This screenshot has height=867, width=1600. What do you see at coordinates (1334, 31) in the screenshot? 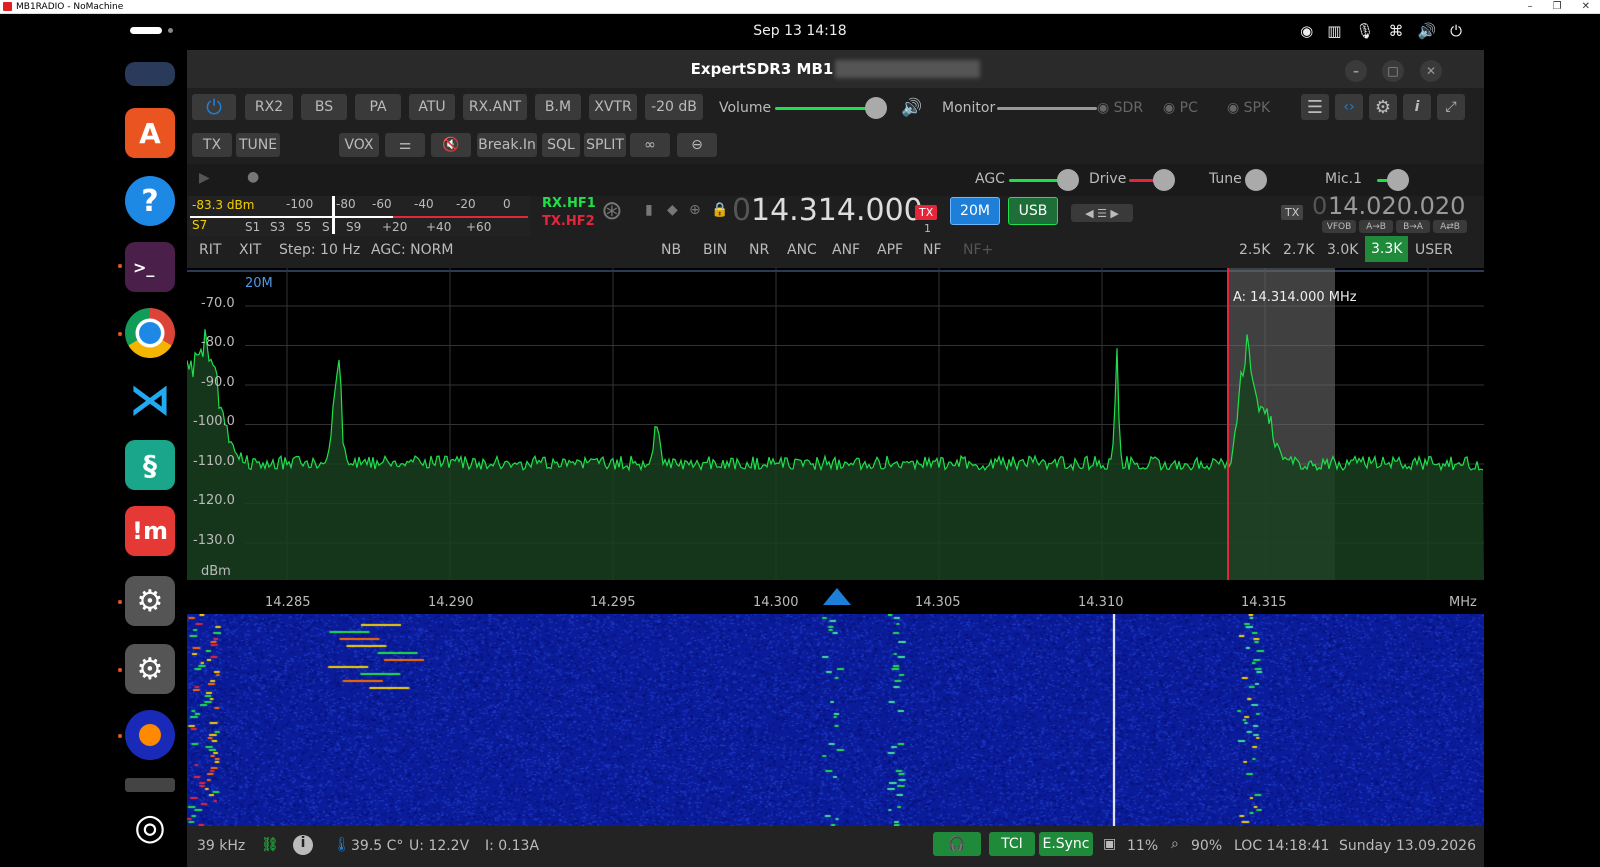
I see `chart-icon: ▥` at bounding box center [1334, 31].